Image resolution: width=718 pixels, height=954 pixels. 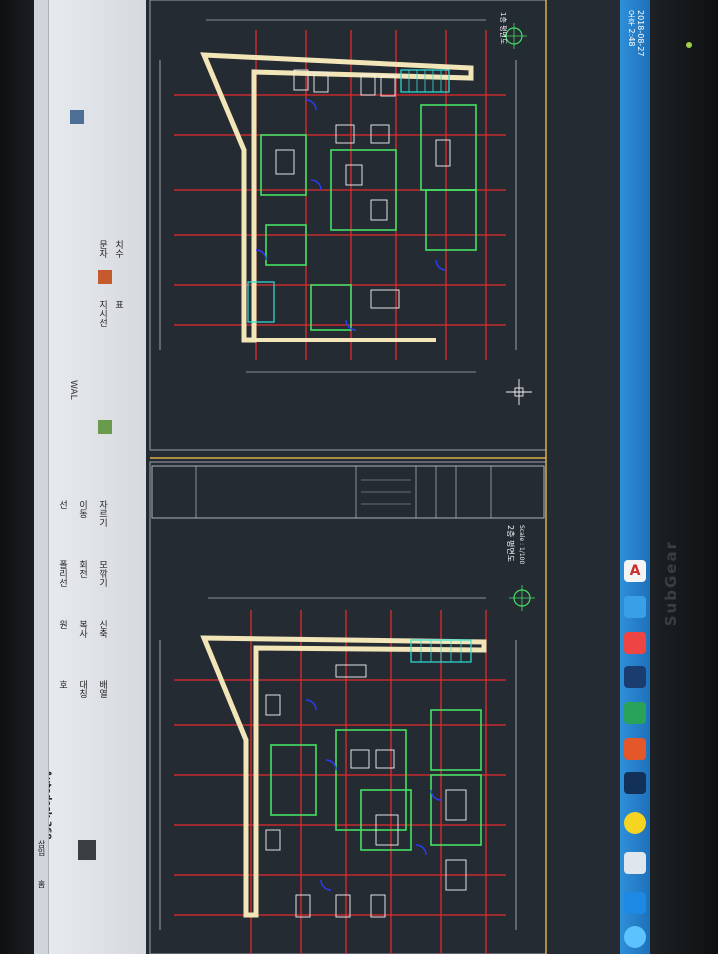 I want to click on tool-arc: 호, so click(x=62, y=684).